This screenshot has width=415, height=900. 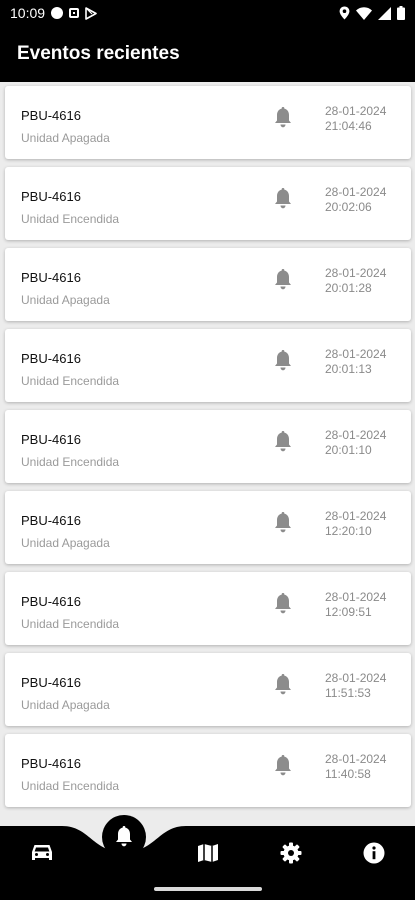 I want to click on car-icon, so click(x=42, y=852).